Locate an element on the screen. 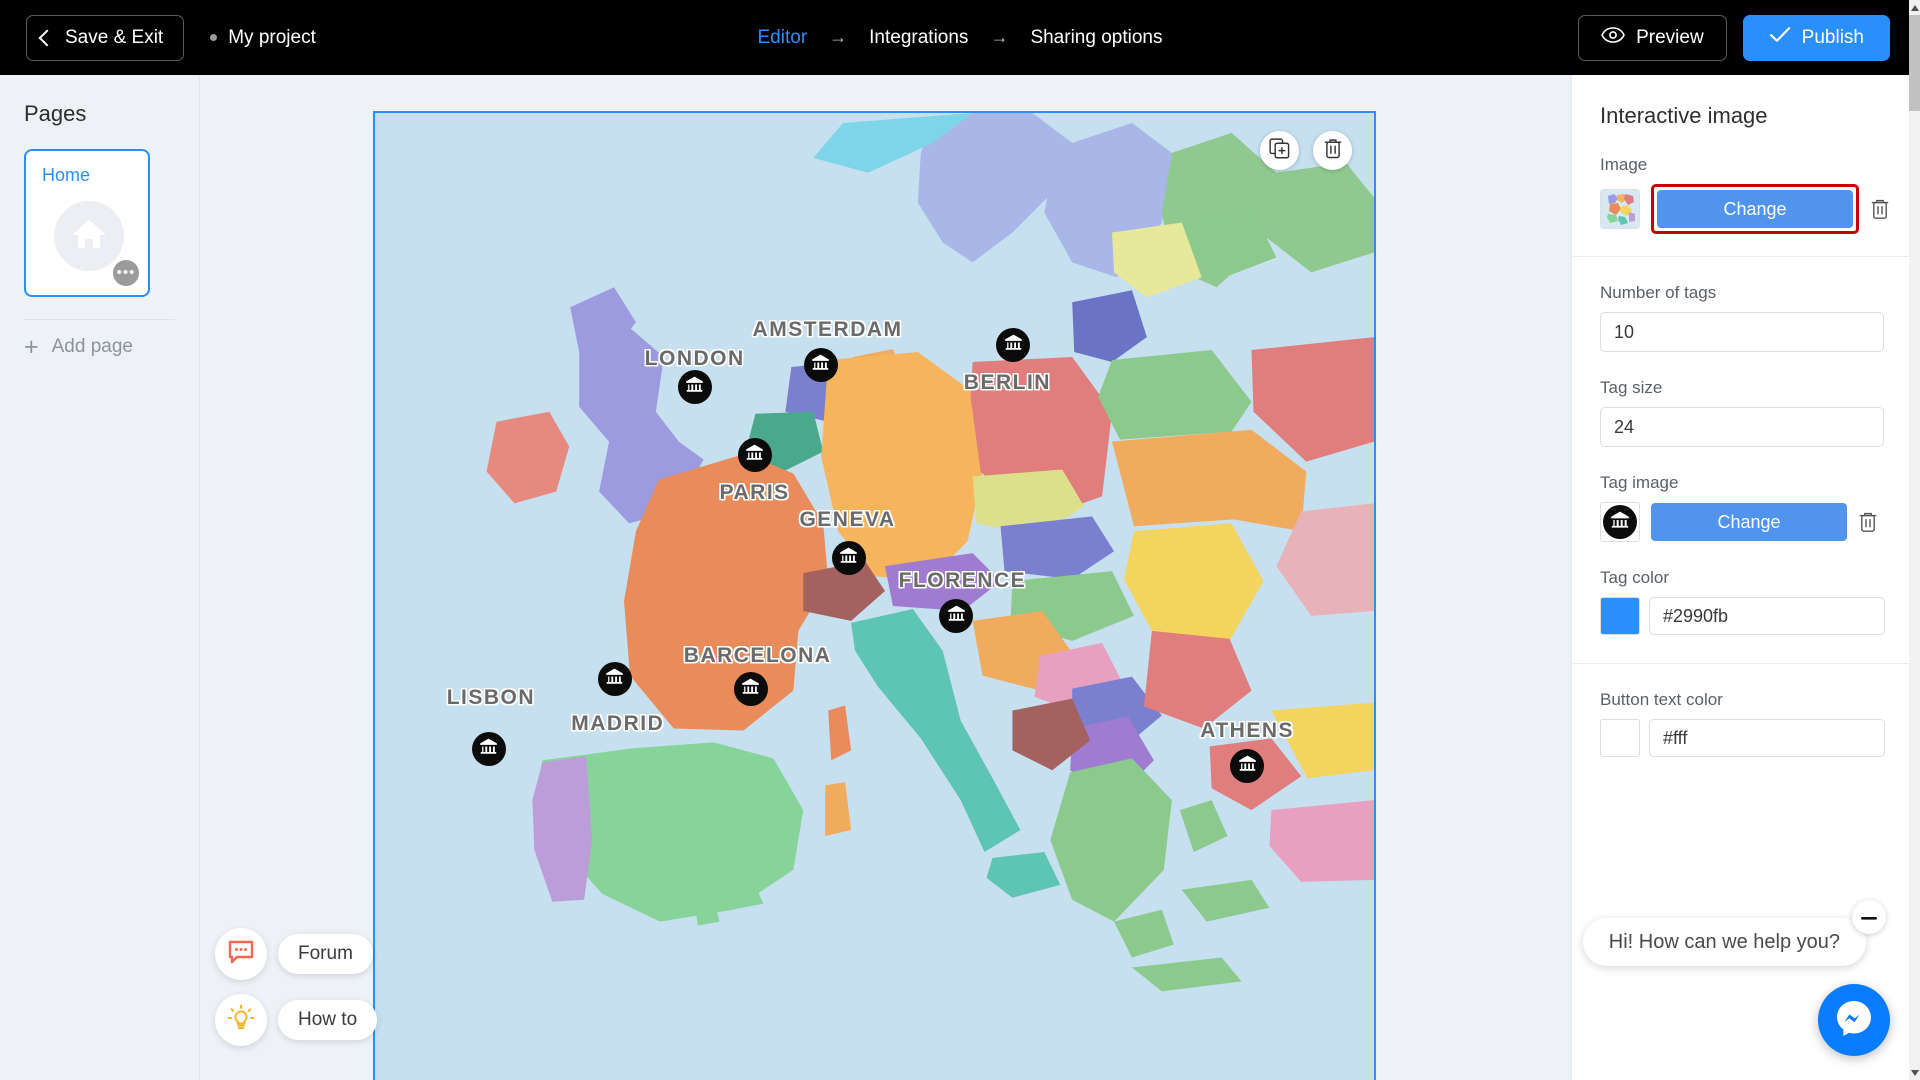 This screenshot has height=1080, width=1920. tag-image-row: Change is located at coordinates (1754, 522).